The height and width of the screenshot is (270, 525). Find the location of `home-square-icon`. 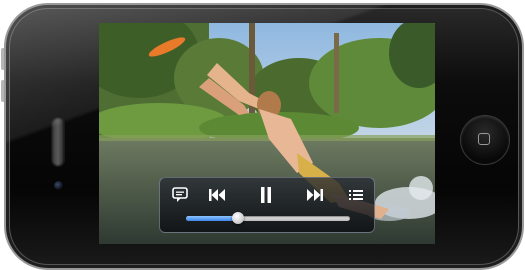

home-square-icon is located at coordinates (484, 139).